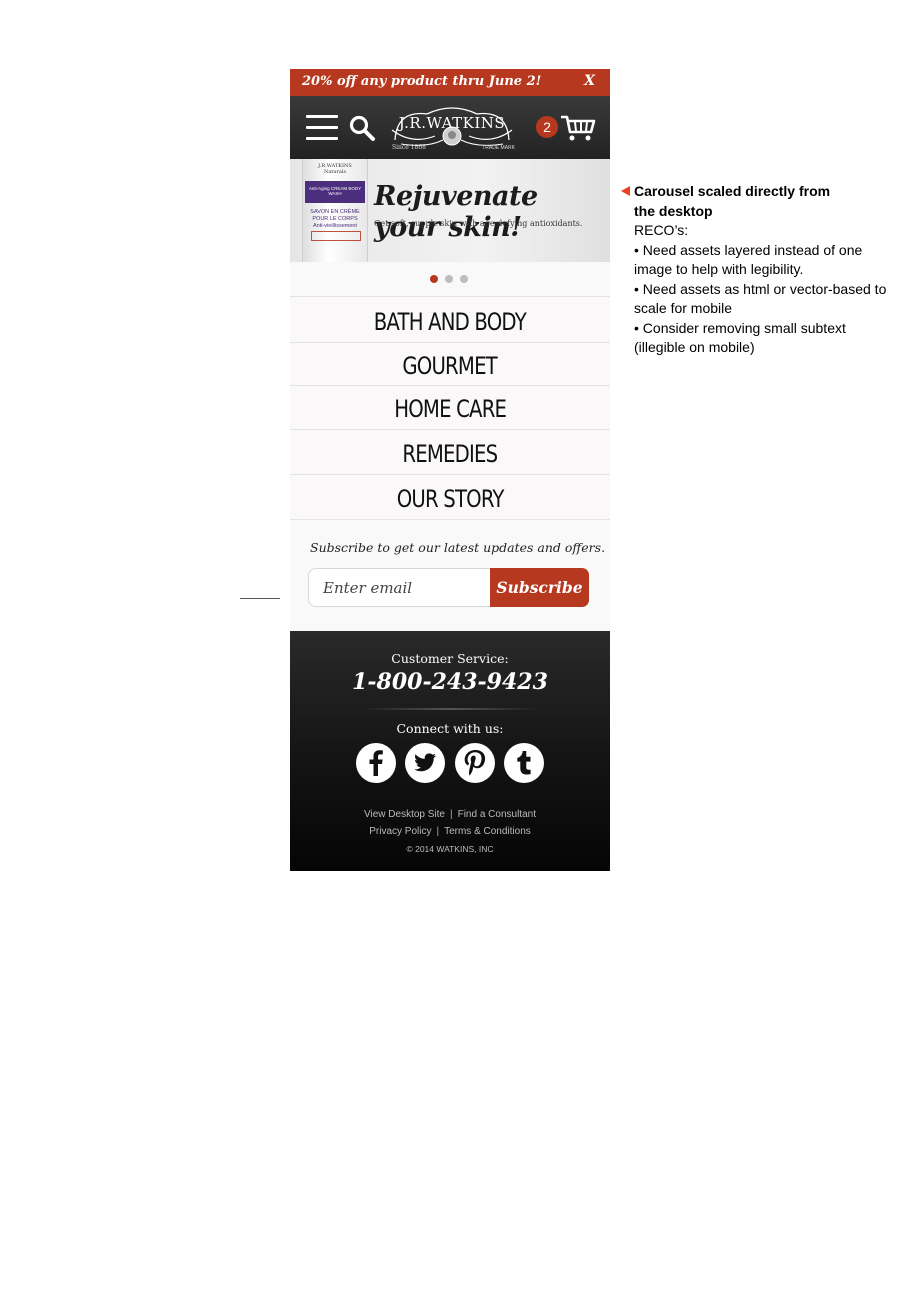  Describe the element at coordinates (487, 831) in the screenshot. I see `terms-link: Terms & Conditions` at that location.